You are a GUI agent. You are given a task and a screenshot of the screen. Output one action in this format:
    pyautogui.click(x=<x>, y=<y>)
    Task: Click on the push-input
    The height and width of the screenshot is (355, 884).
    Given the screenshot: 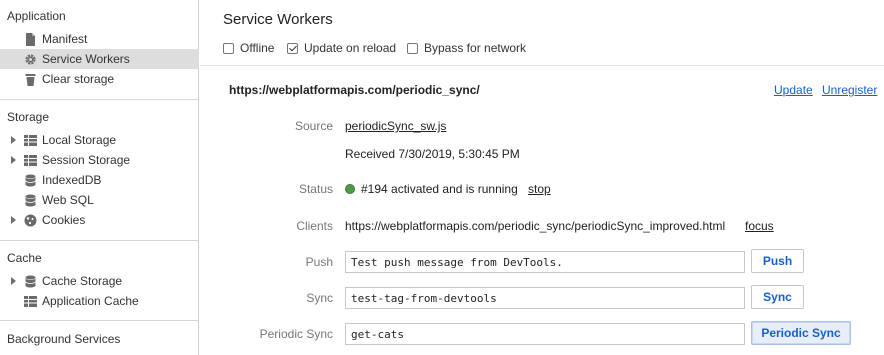 What is the action you would take?
    pyautogui.click(x=545, y=262)
    